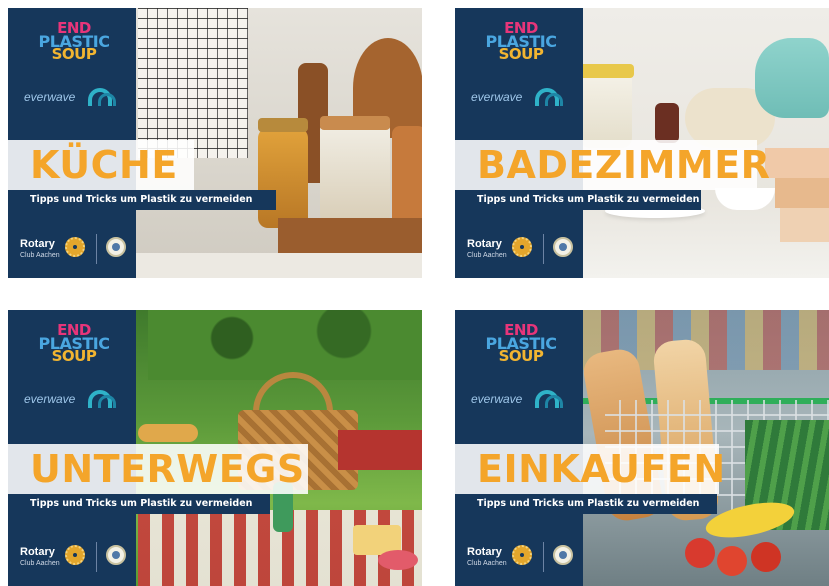 The width and height of the screenshot is (829, 586). I want to click on title-band: BADEZIMMER, so click(612, 165).